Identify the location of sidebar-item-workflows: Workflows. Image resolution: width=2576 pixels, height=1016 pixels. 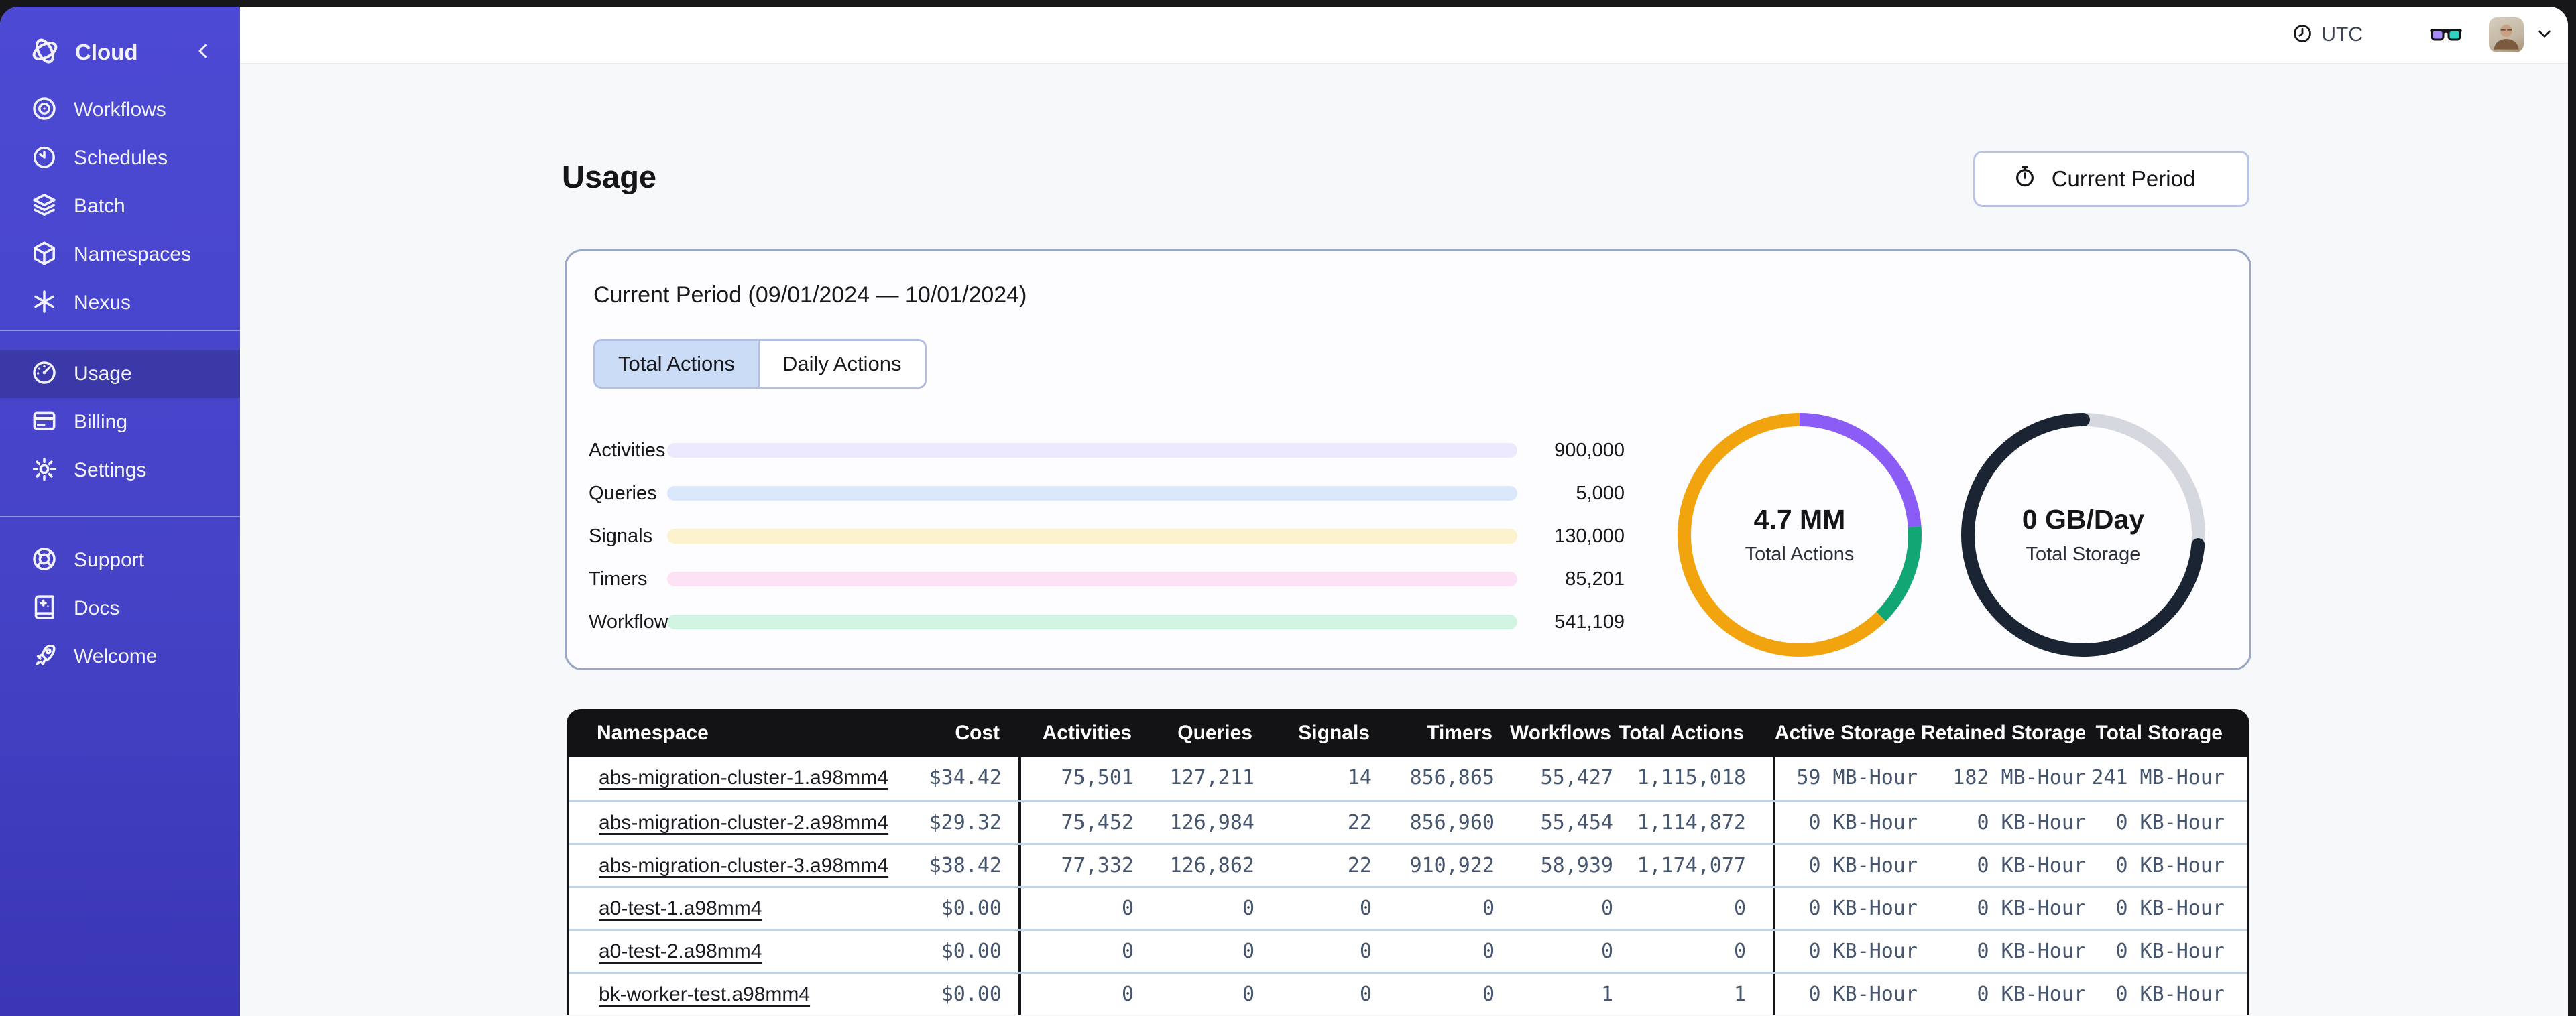
(120, 110).